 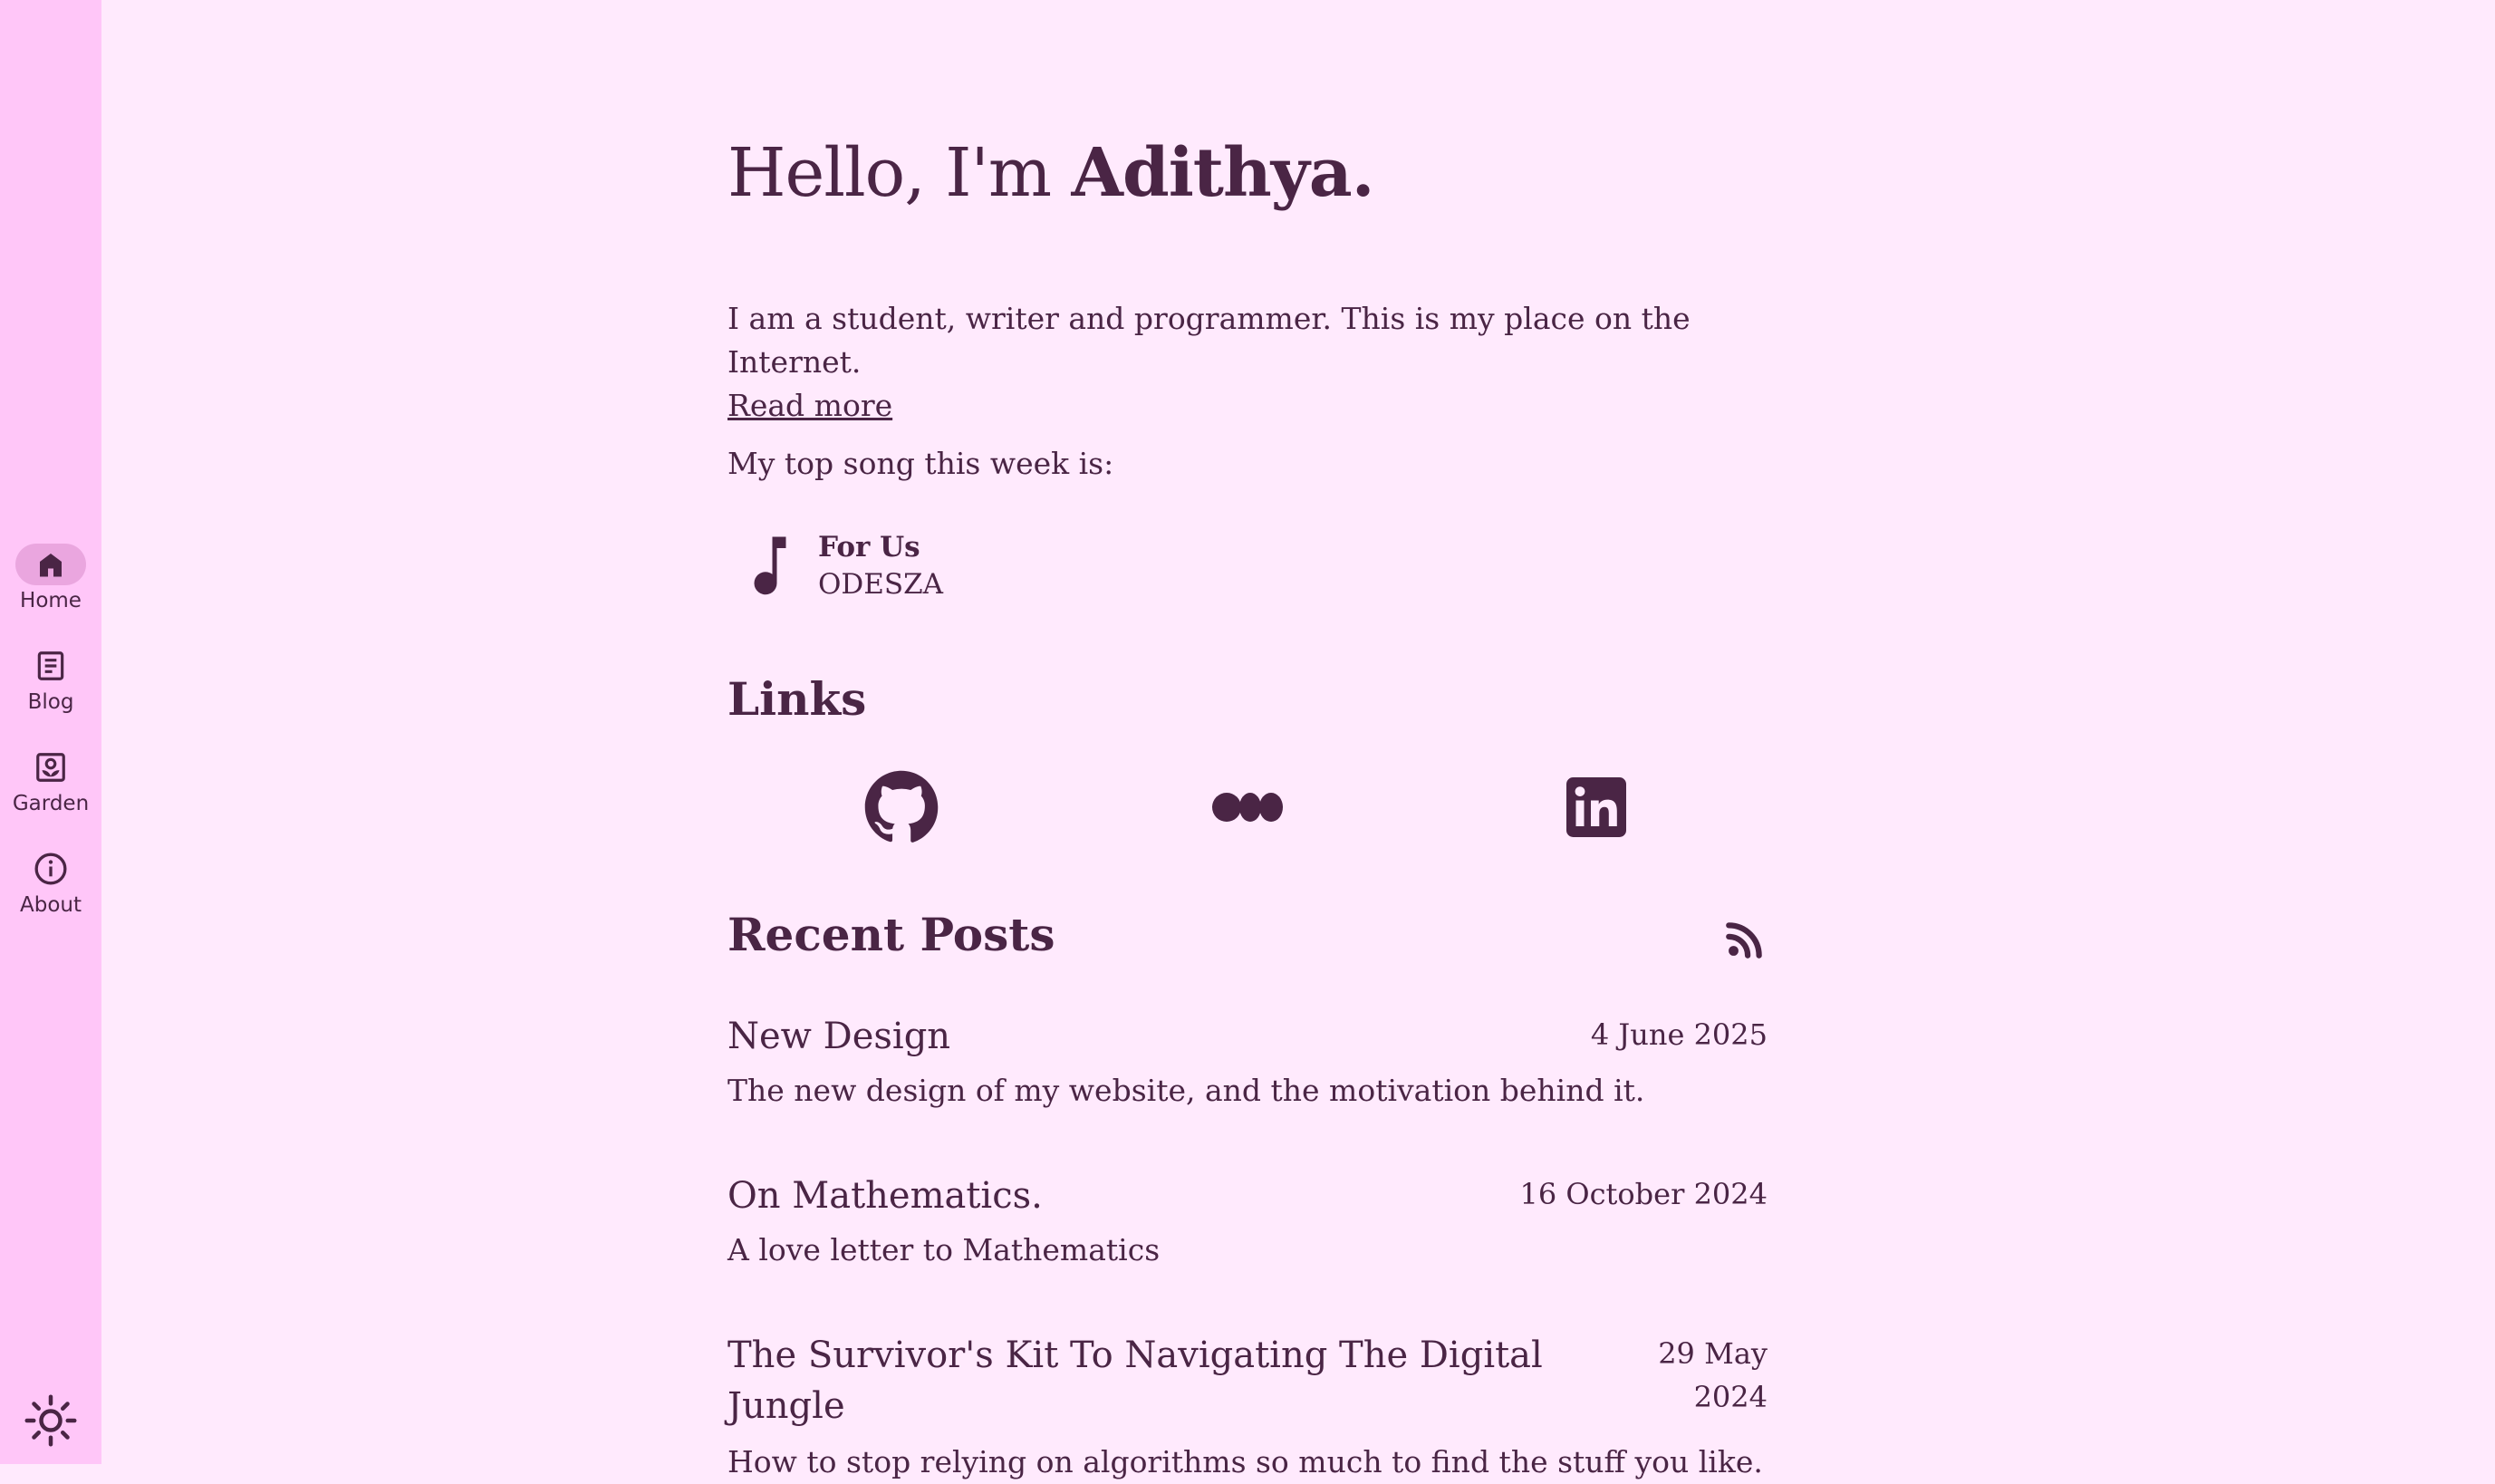 What do you see at coordinates (770, 566) in the screenshot?
I see `music-note-icon` at bounding box center [770, 566].